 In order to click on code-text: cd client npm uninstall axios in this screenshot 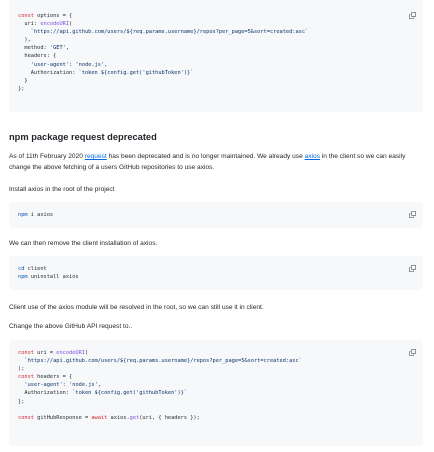, I will do `click(48, 273)`.